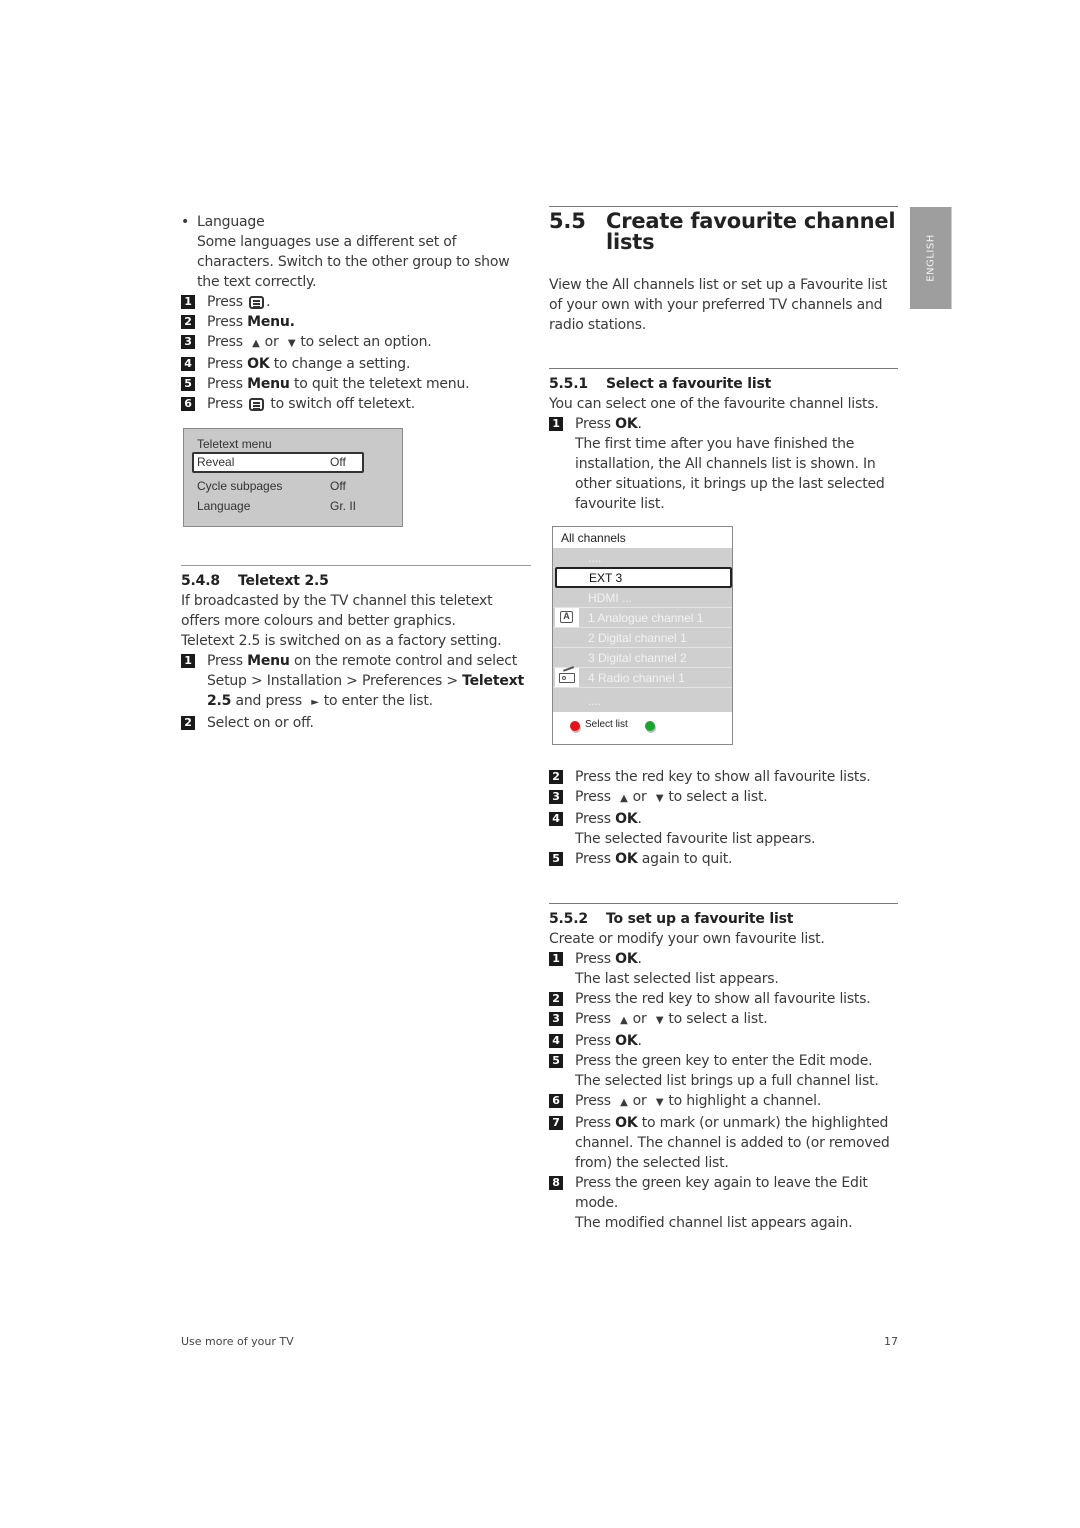  I want to click on teletext-icon, so click(257, 404).